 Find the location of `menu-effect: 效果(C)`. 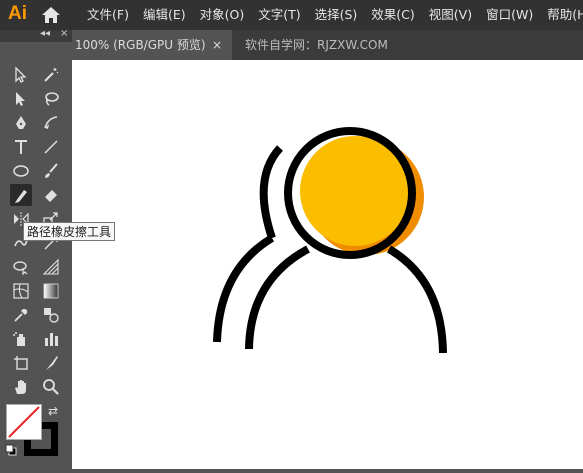

menu-effect: 效果(C) is located at coordinates (392, 15).